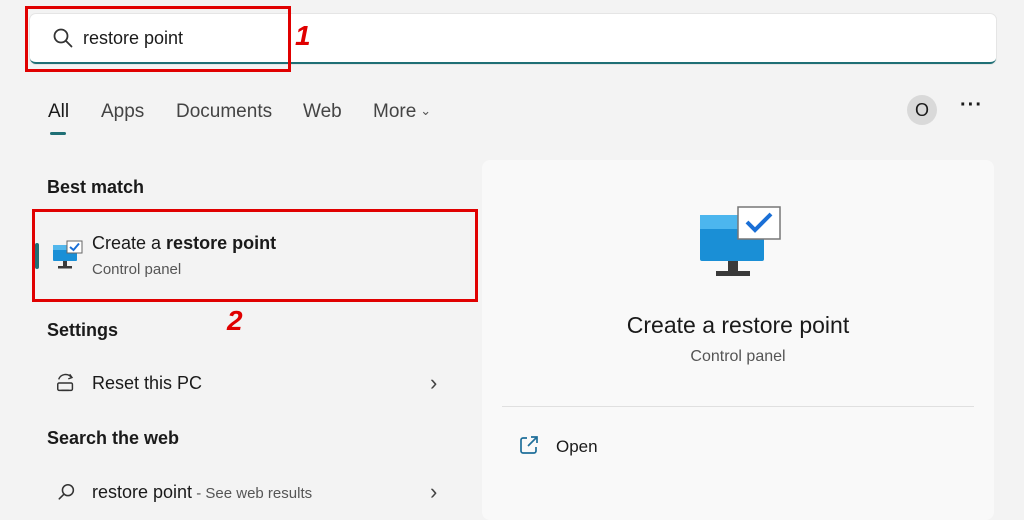 This screenshot has height=520, width=1024. What do you see at coordinates (96, 187) in the screenshot?
I see `best-match-heading: Best match` at bounding box center [96, 187].